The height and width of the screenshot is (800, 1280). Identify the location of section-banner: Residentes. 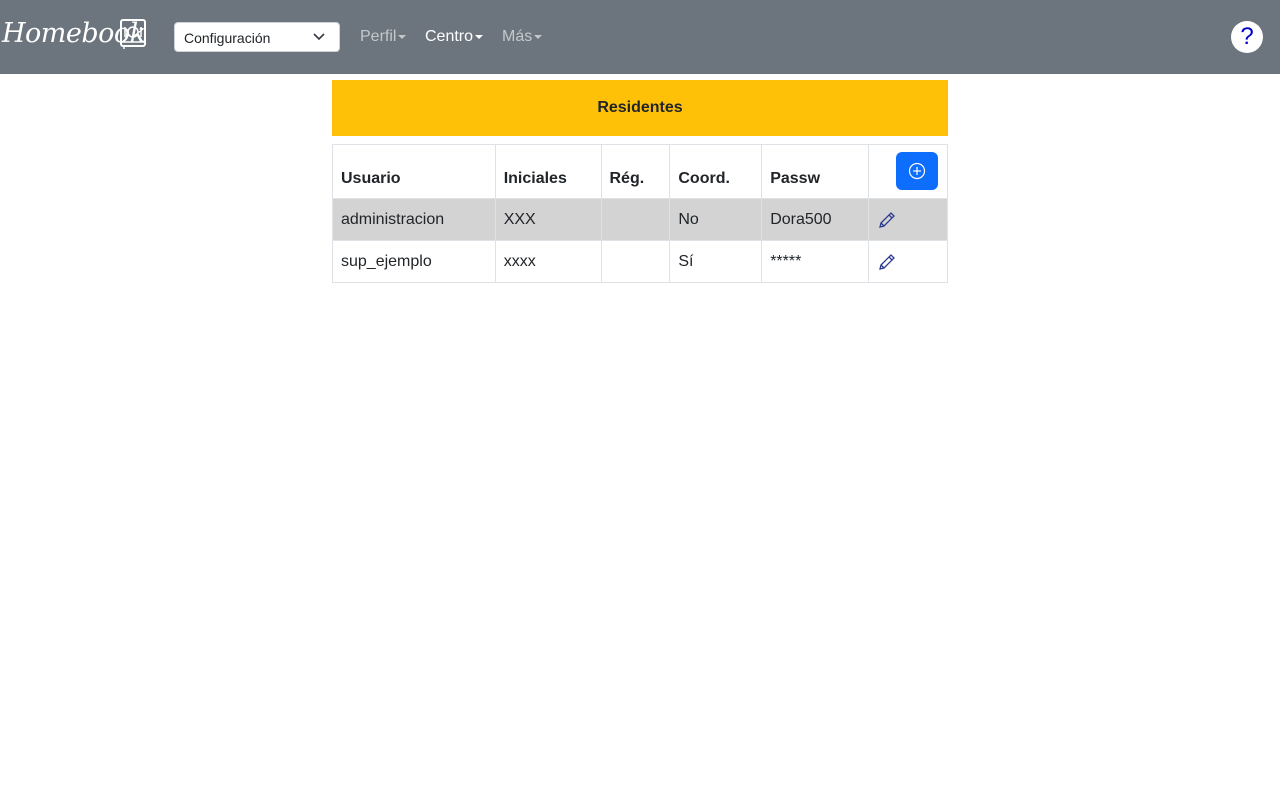
(640, 108).